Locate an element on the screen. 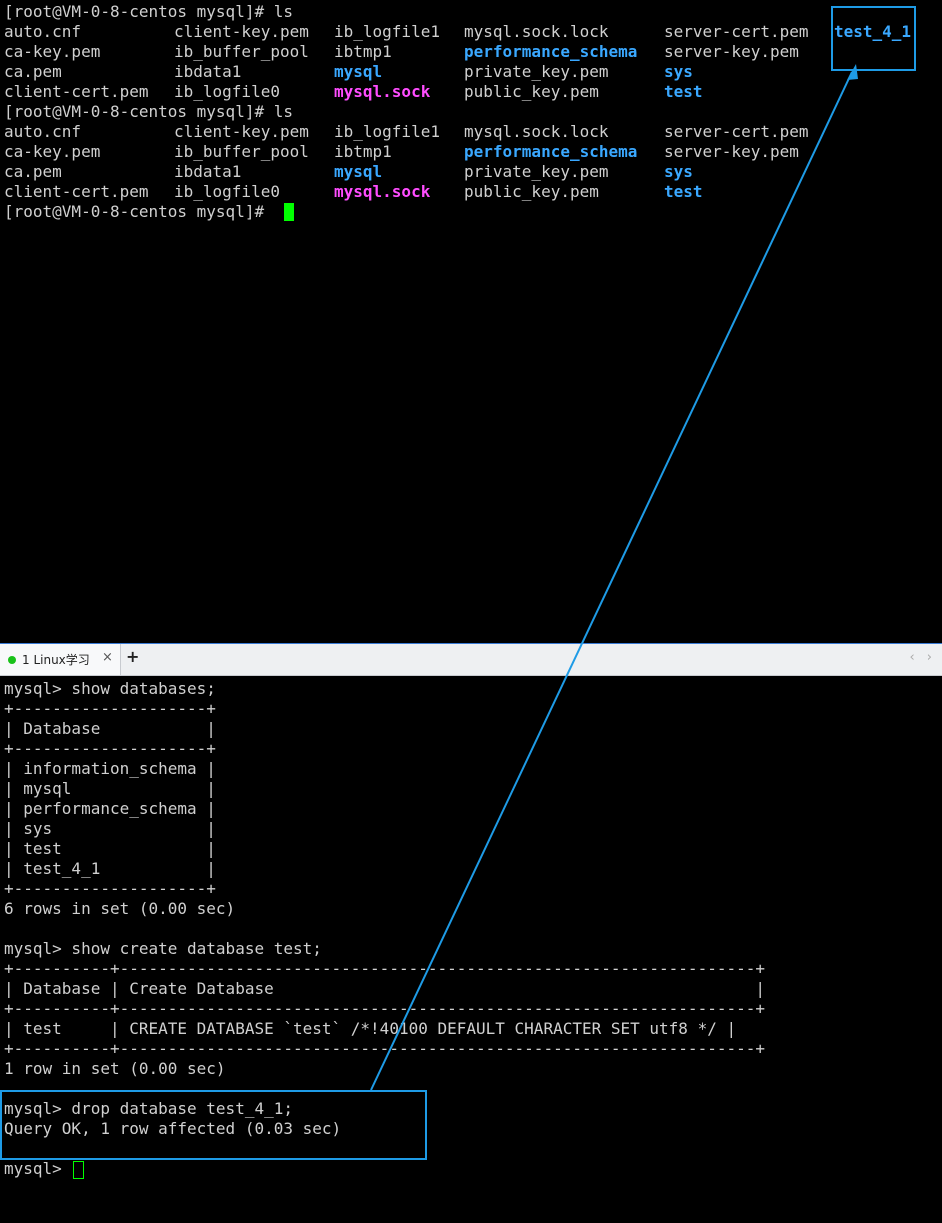  mysql-output-line: | sys | is located at coordinates (110, 828).